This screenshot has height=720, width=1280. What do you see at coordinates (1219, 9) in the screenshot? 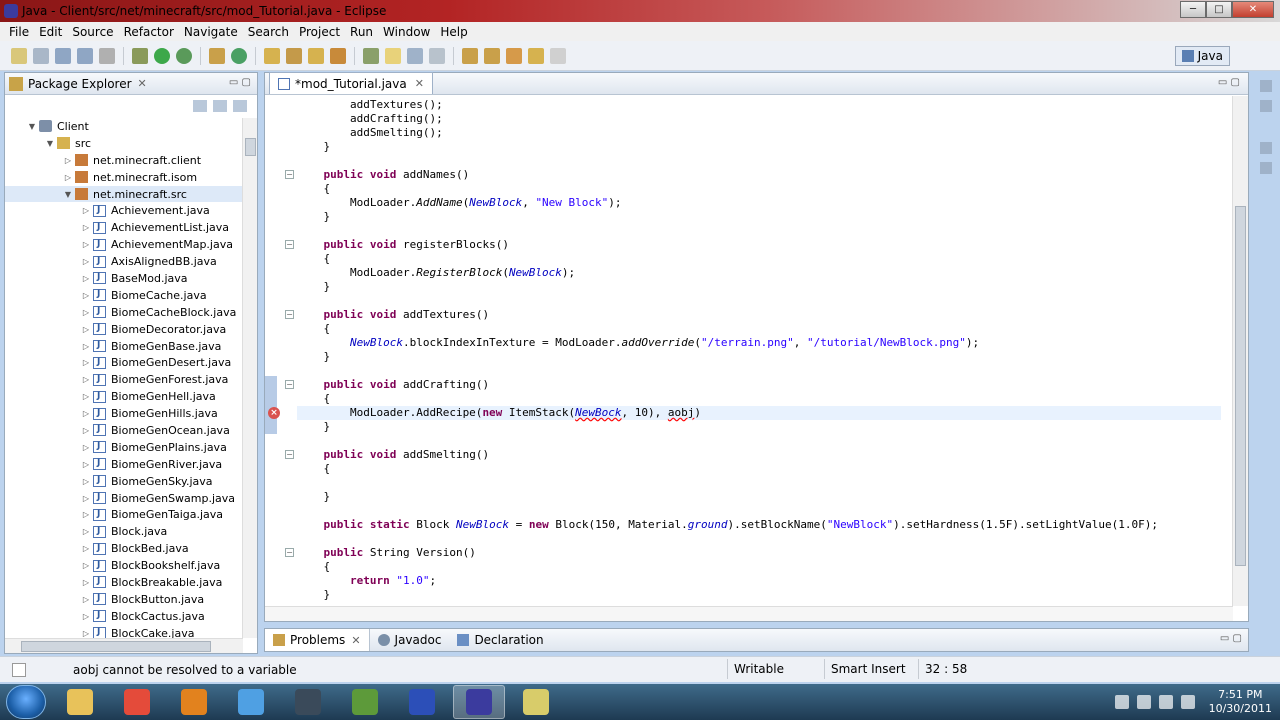
I see `maximize-button: □` at bounding box center [1219, 9].